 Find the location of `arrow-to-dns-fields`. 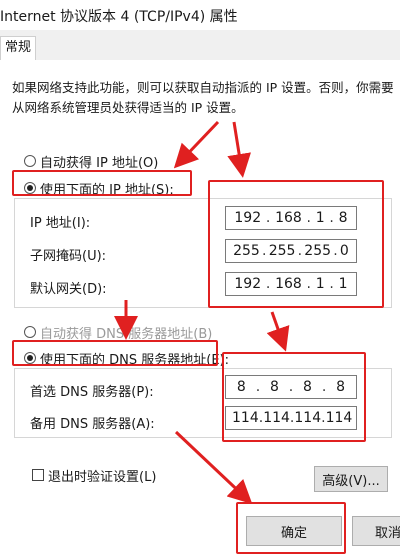

arrow-to-dns-fields is located at coordinates (278, 331).